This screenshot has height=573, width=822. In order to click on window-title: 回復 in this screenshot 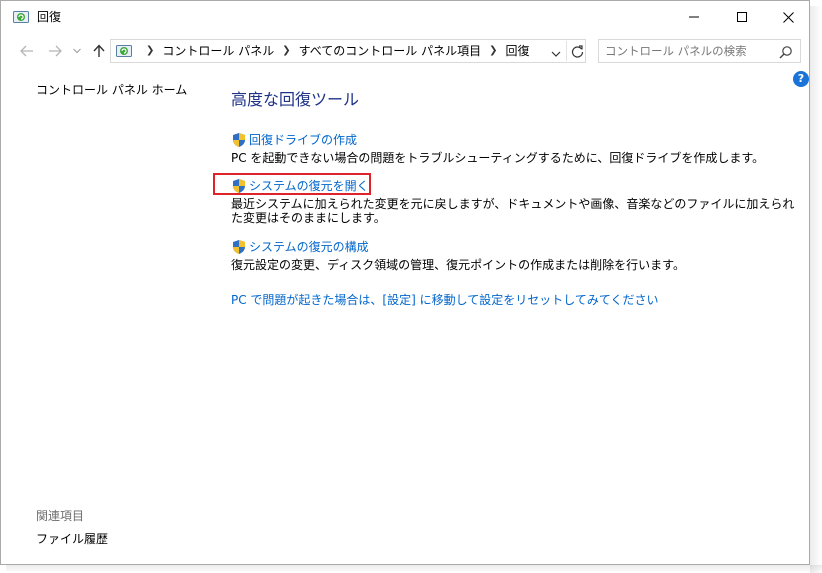, I will do `click(49, 17)`.